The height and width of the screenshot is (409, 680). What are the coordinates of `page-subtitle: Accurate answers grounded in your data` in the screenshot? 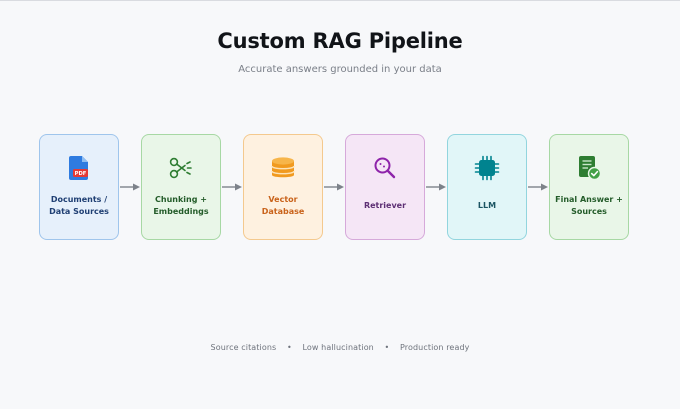 It's located at (340, 69).